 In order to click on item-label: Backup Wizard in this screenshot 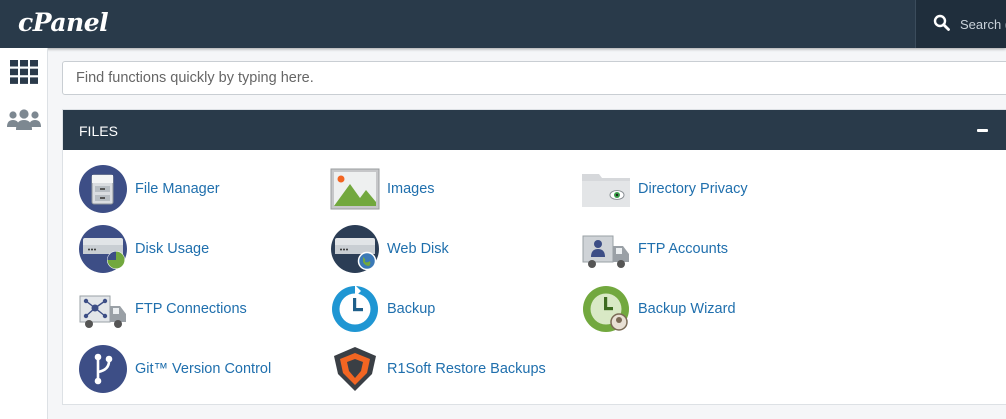, I will do `click(687, 309)`.